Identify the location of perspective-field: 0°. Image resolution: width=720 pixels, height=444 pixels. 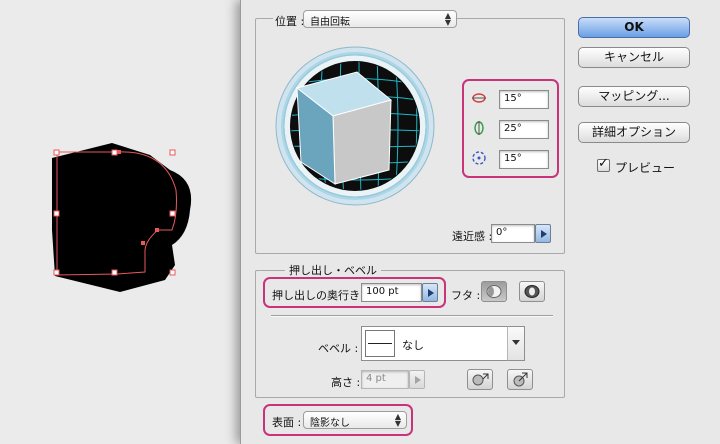
(513, 233).